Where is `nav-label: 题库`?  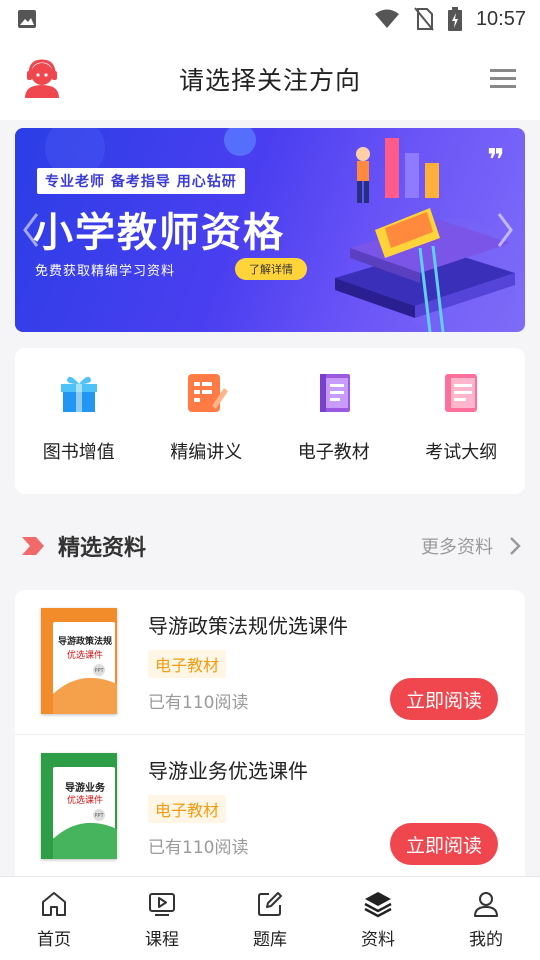 nav-label: 题库 is located at coordinates (270, 940).